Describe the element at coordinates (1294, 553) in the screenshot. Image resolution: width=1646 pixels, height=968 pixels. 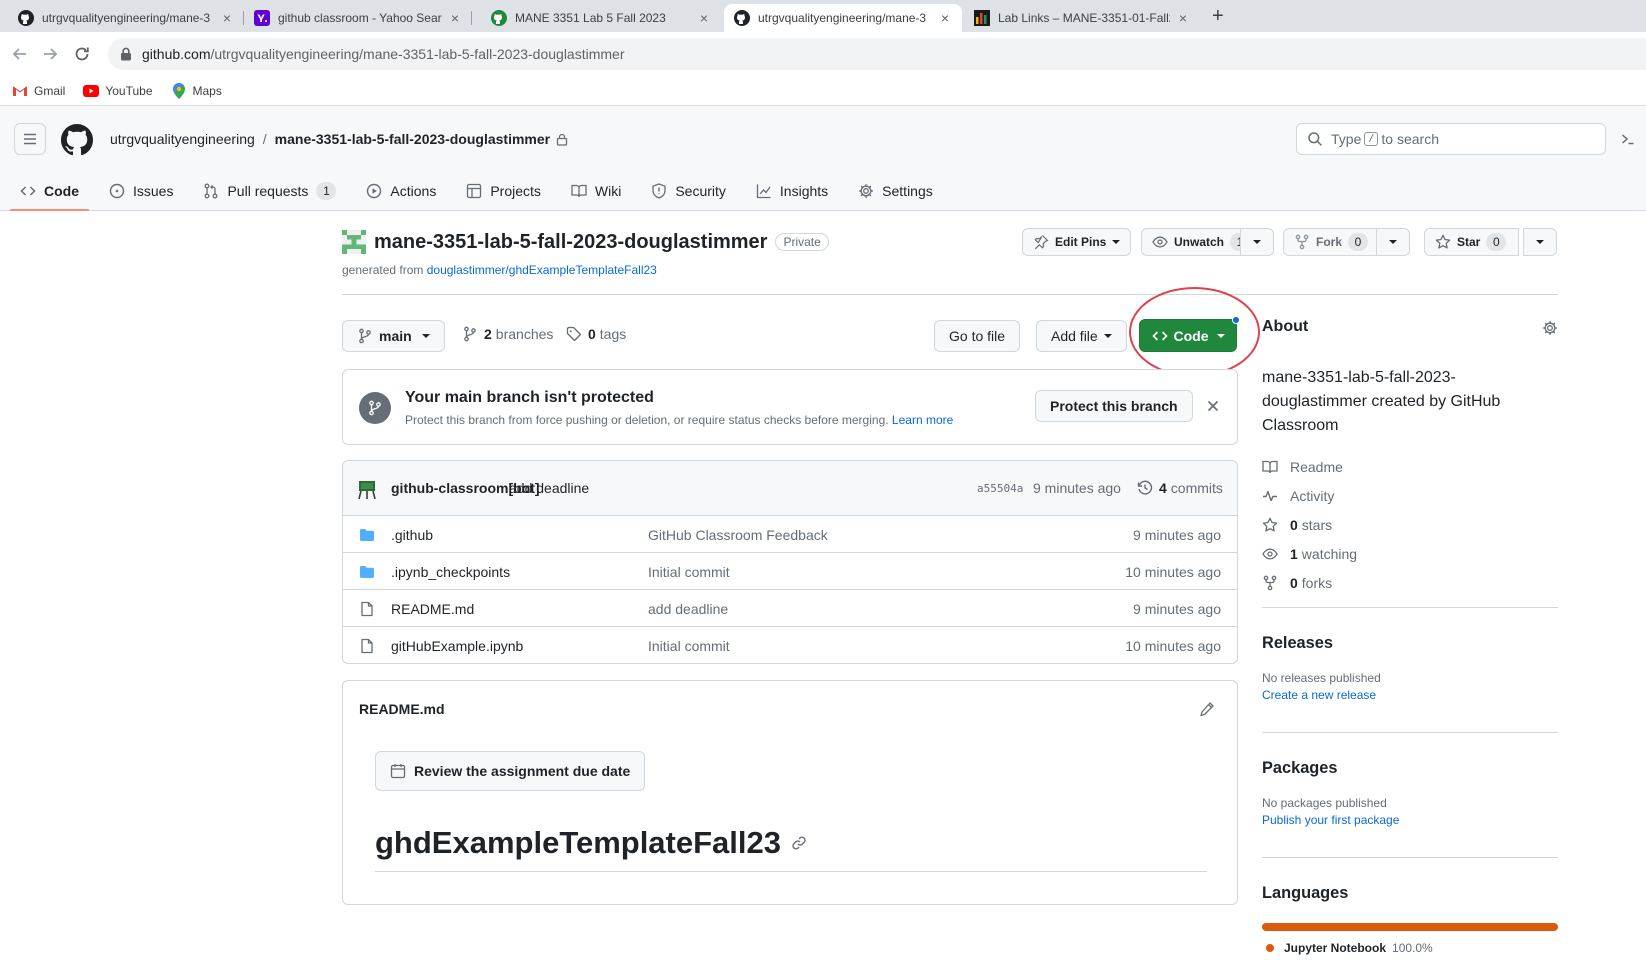
I see `watching-count: 1` at that location.